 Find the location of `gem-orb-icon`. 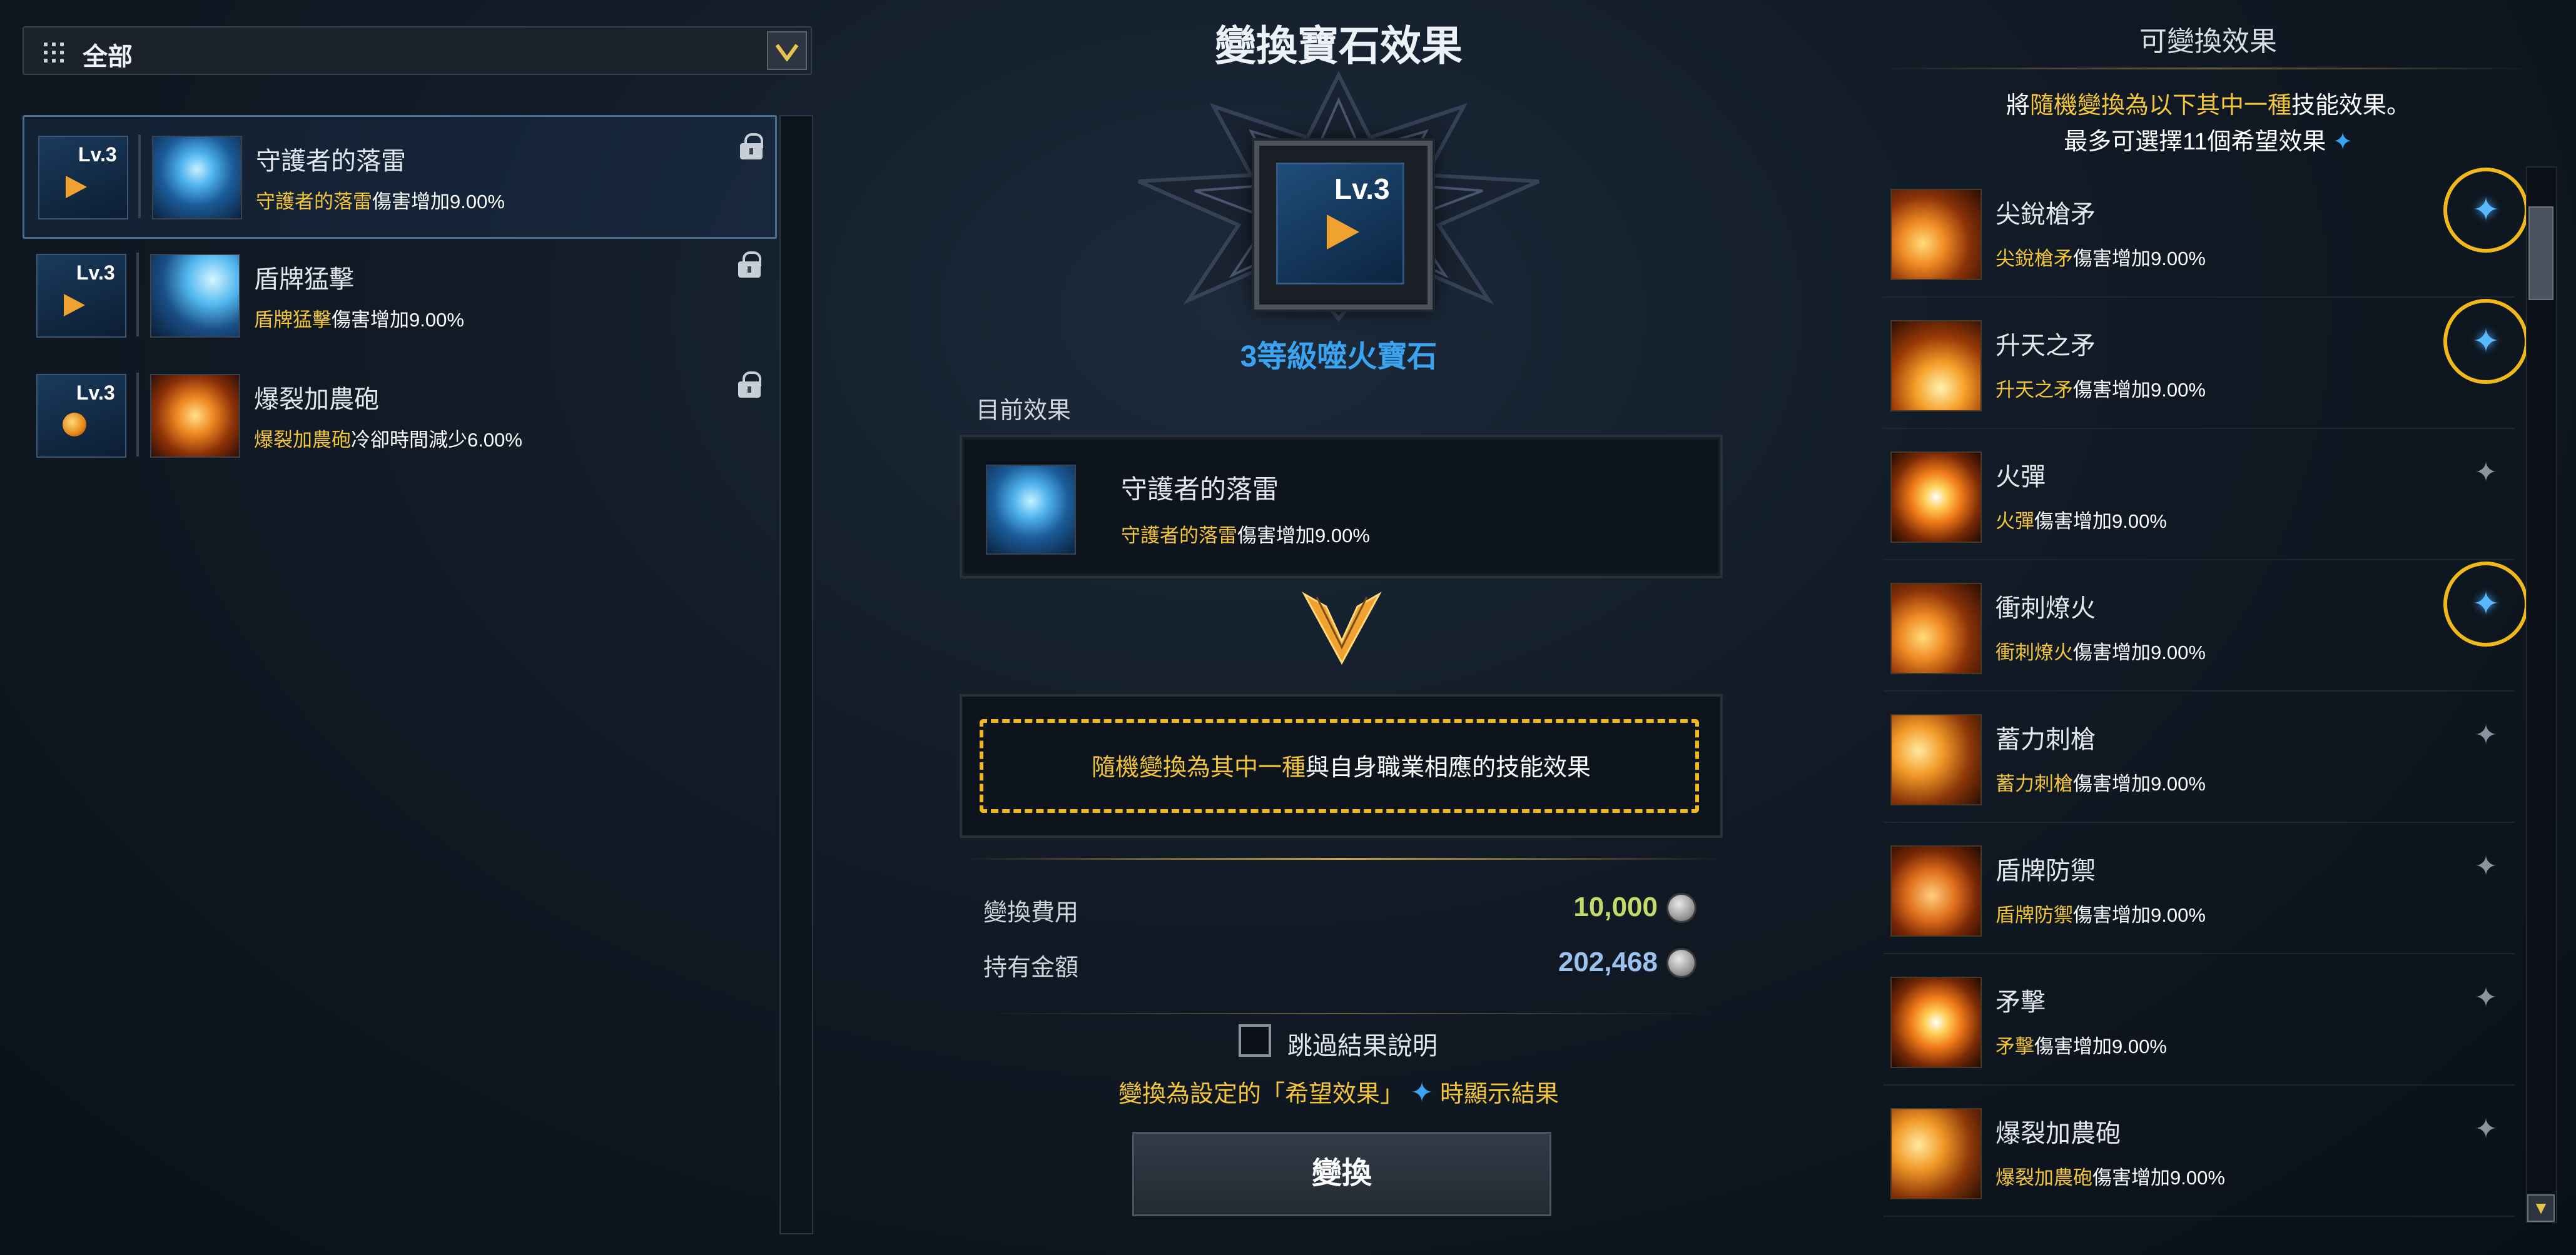

gem-orb-icon is located at coordinates (74, 424).